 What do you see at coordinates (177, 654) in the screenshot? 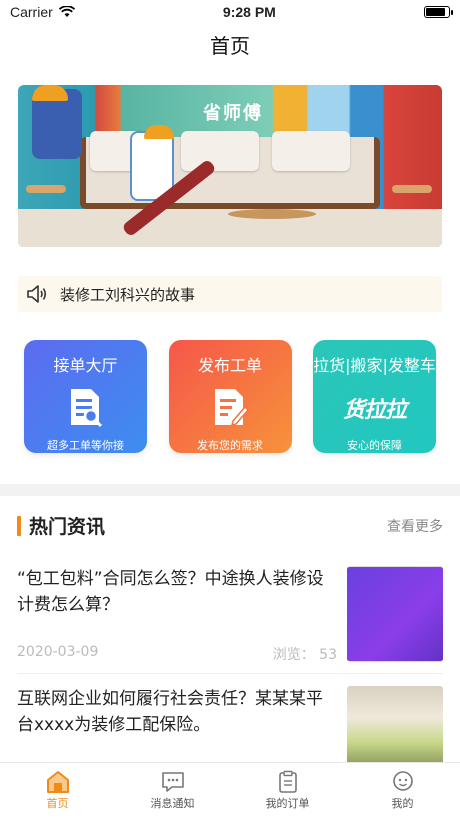
I see `news-meta: 2020-03-09 浏览： 53` at bounding box center [177, 654].